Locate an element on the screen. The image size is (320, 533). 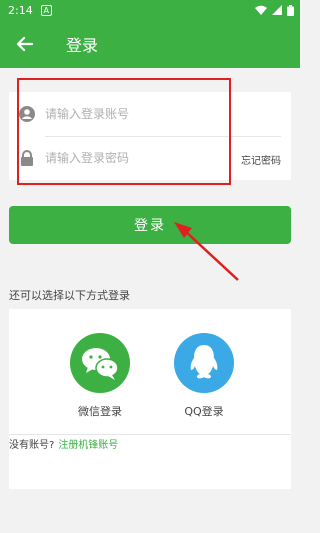
battery-icon is located at coordinates (290, 10).